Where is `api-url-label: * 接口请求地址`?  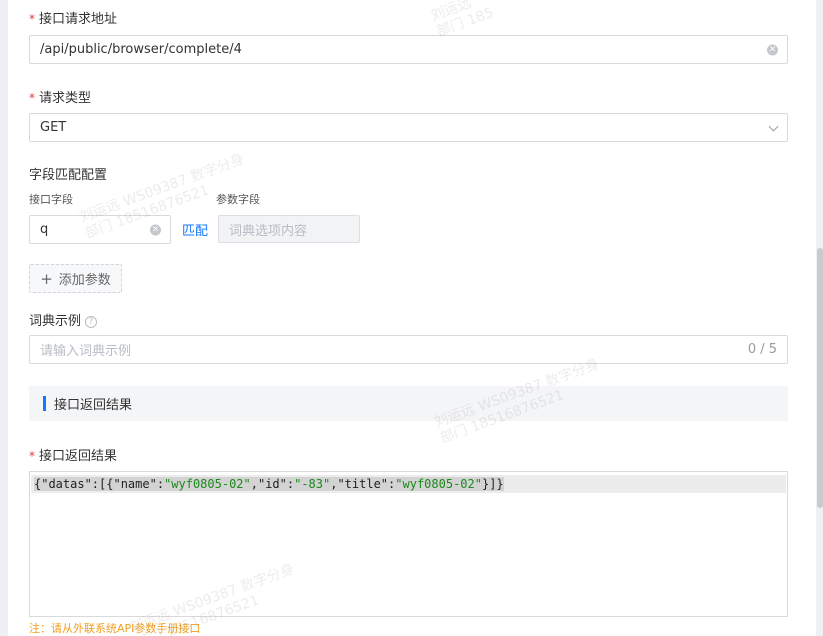 api-url-label: * 接口请求地址 is located at coordinates (73, 19).